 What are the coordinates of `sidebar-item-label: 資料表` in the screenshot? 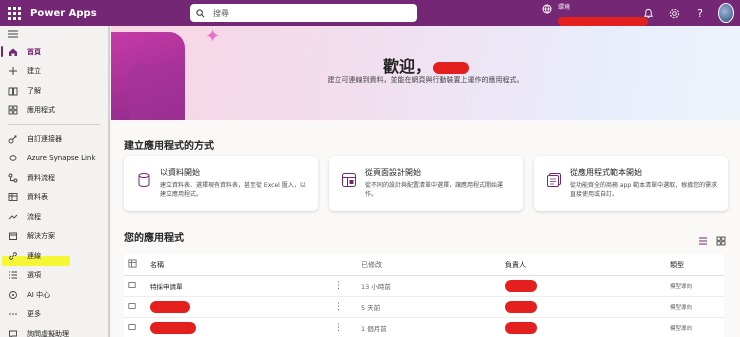 It's located at (37, 197).